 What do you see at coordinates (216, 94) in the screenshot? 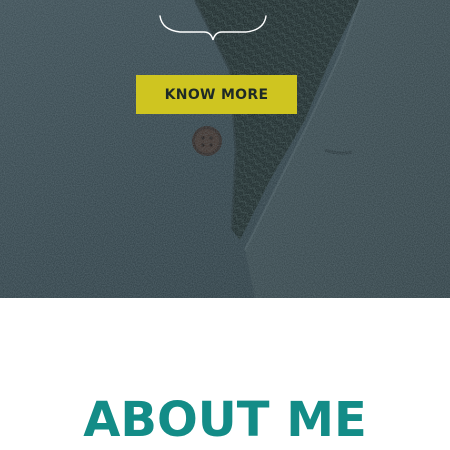
I see `know-more-button: KNOW MORE` at bounding box center [216, 94].